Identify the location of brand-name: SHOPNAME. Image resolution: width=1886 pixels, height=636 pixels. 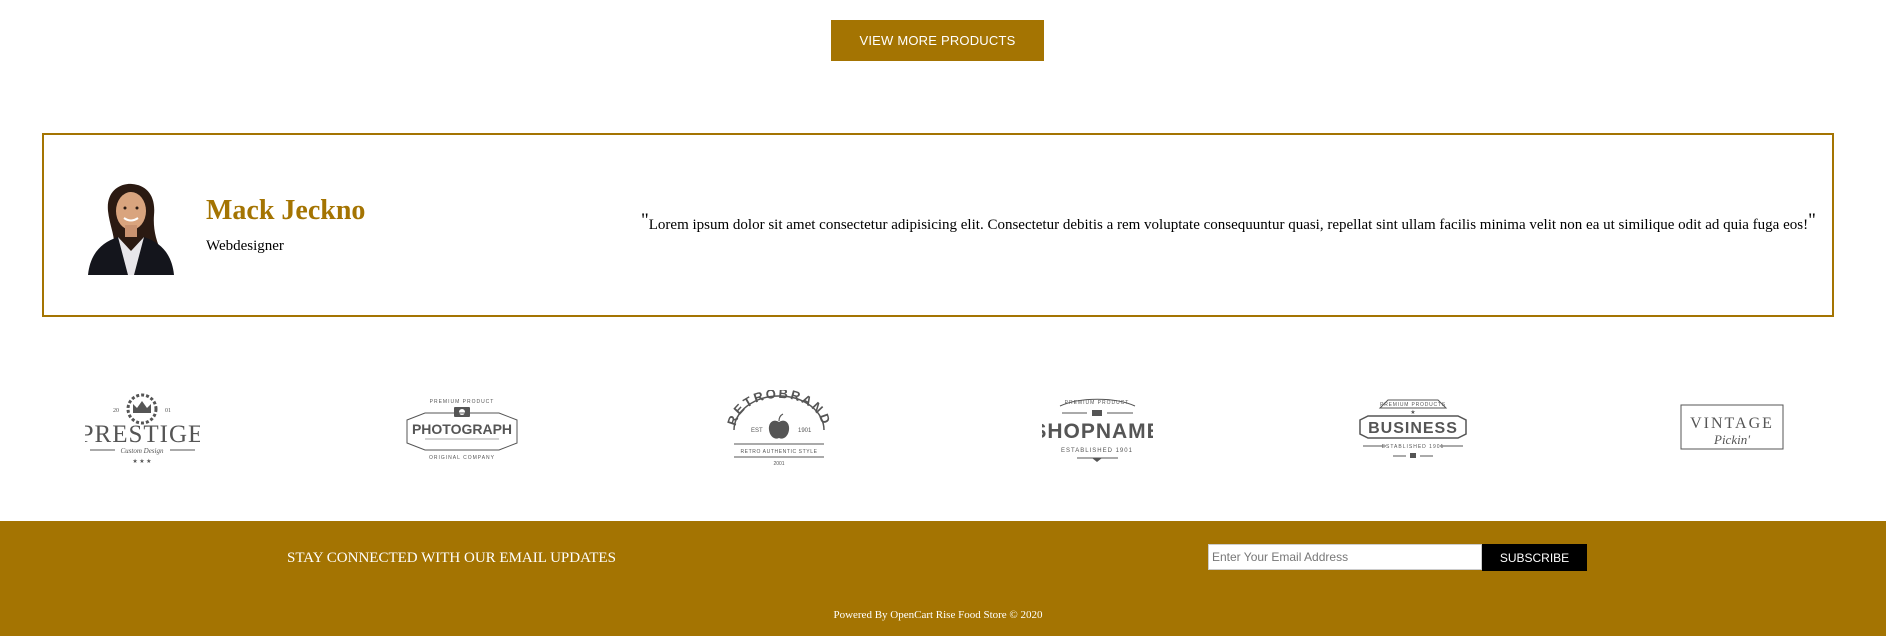
(1097, 431).